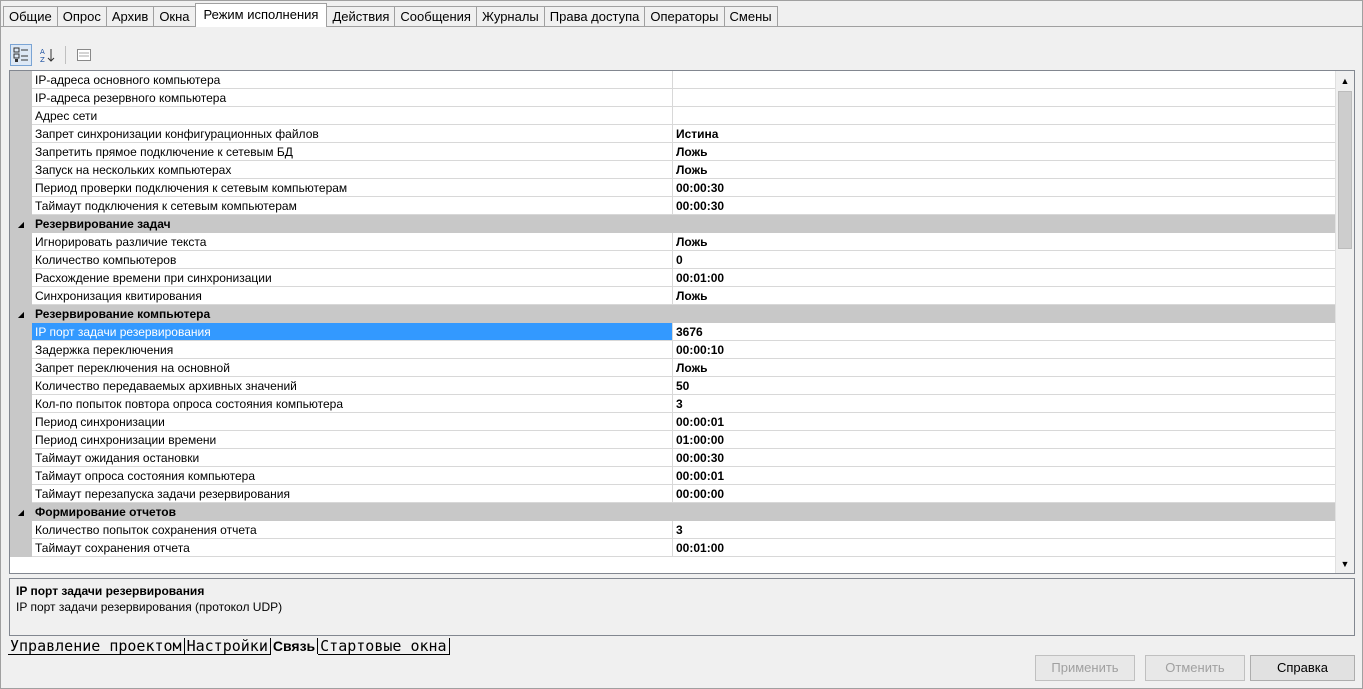 The width and height of the screenshot is (1363, 689). I want to click on category-row: ◢ Резервирование компьютера, so click(672, 314).